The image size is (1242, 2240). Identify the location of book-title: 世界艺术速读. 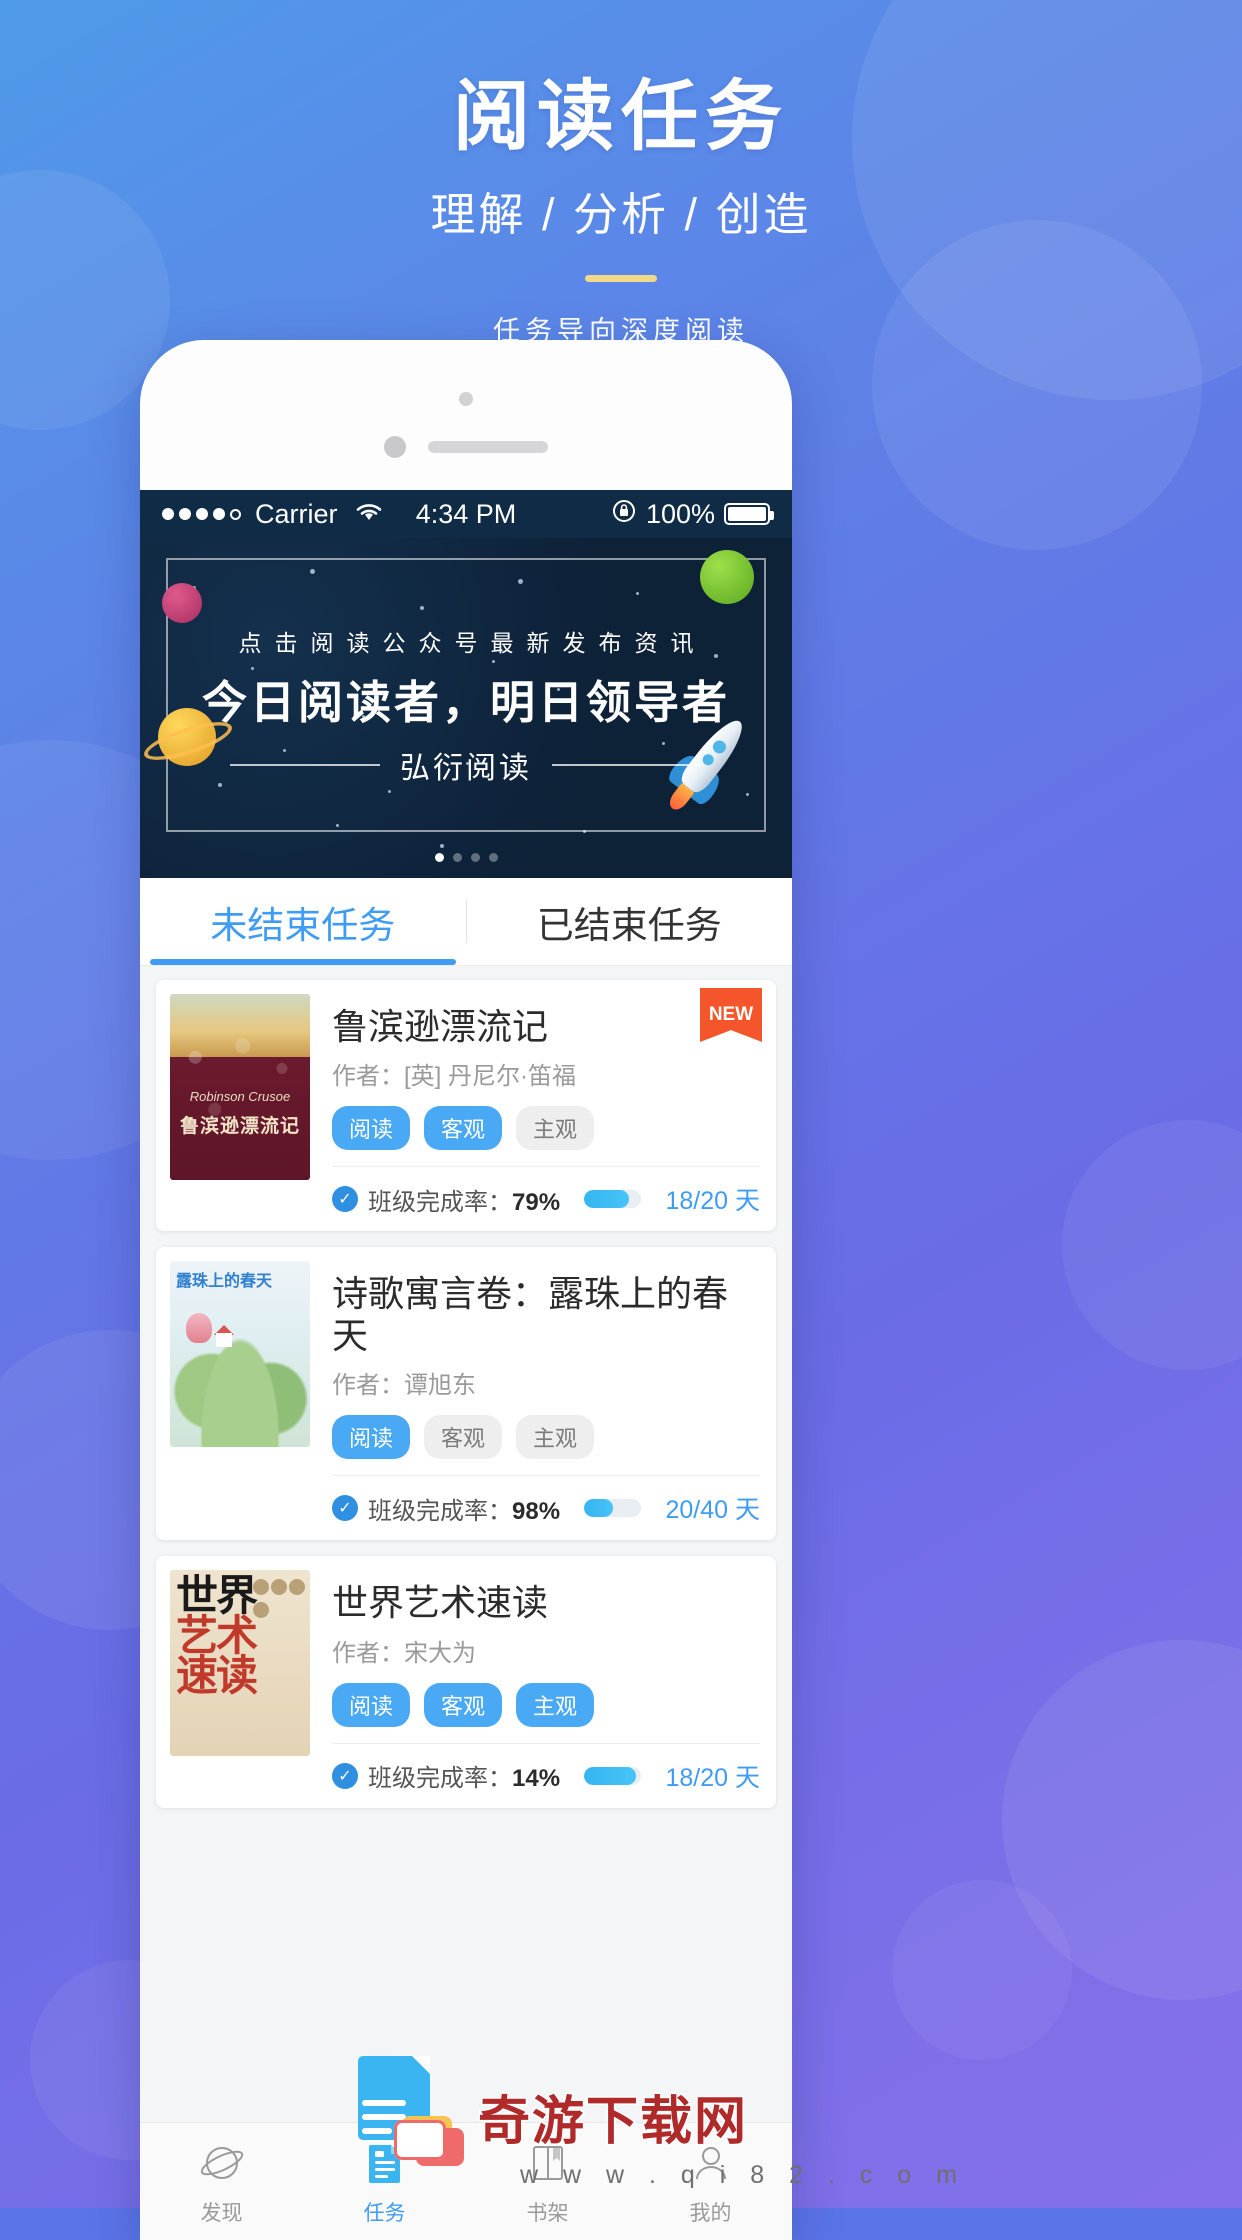
(440, 1603).